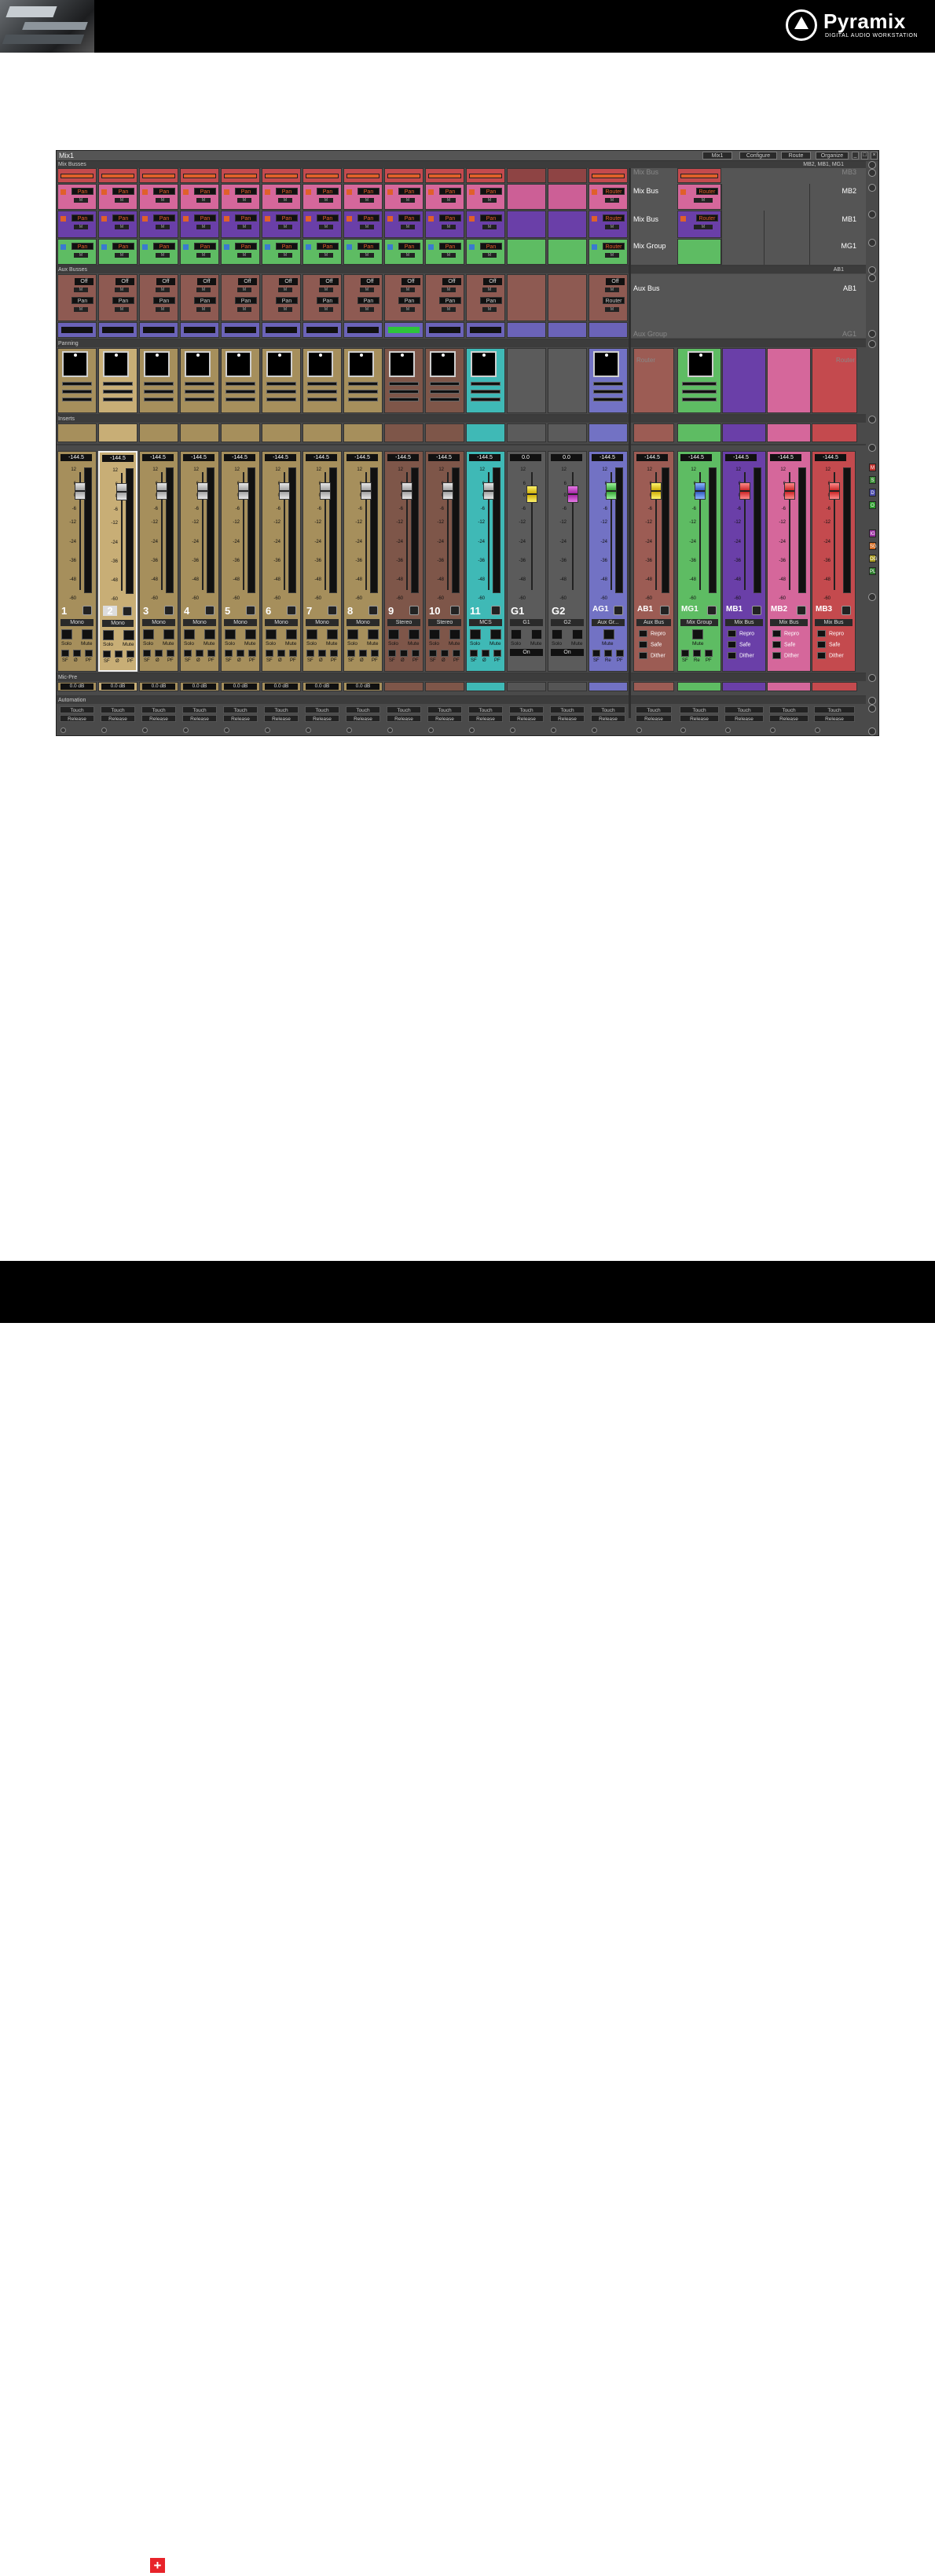 The width and height of the screenshot is (935, 2576). I want to click on mixgroup-enable, so click(594, 247).